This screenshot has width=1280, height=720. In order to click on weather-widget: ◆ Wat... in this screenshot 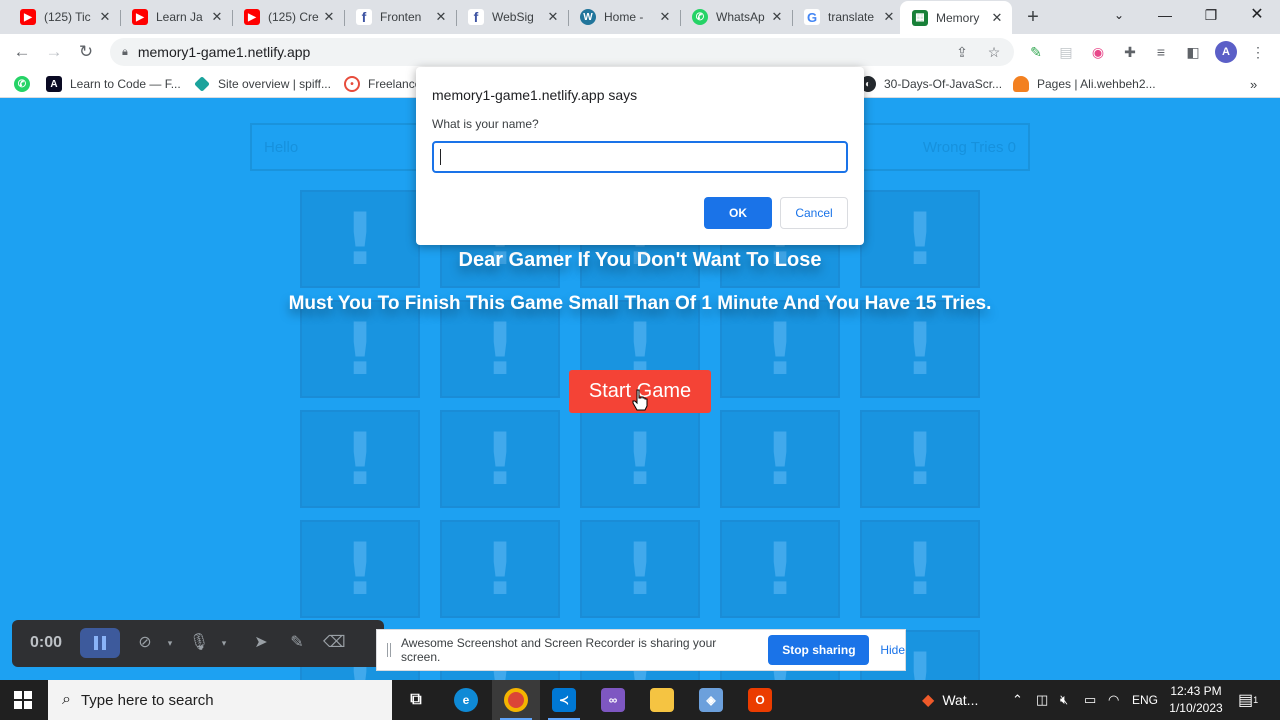, I will do `click(950, 700)`.